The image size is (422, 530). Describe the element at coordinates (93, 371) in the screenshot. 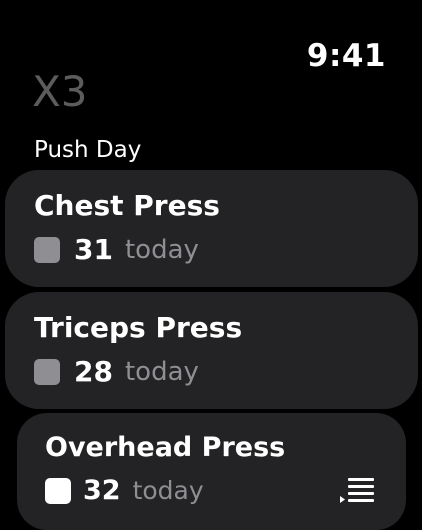

I see `exercise-count: 28` at that location.